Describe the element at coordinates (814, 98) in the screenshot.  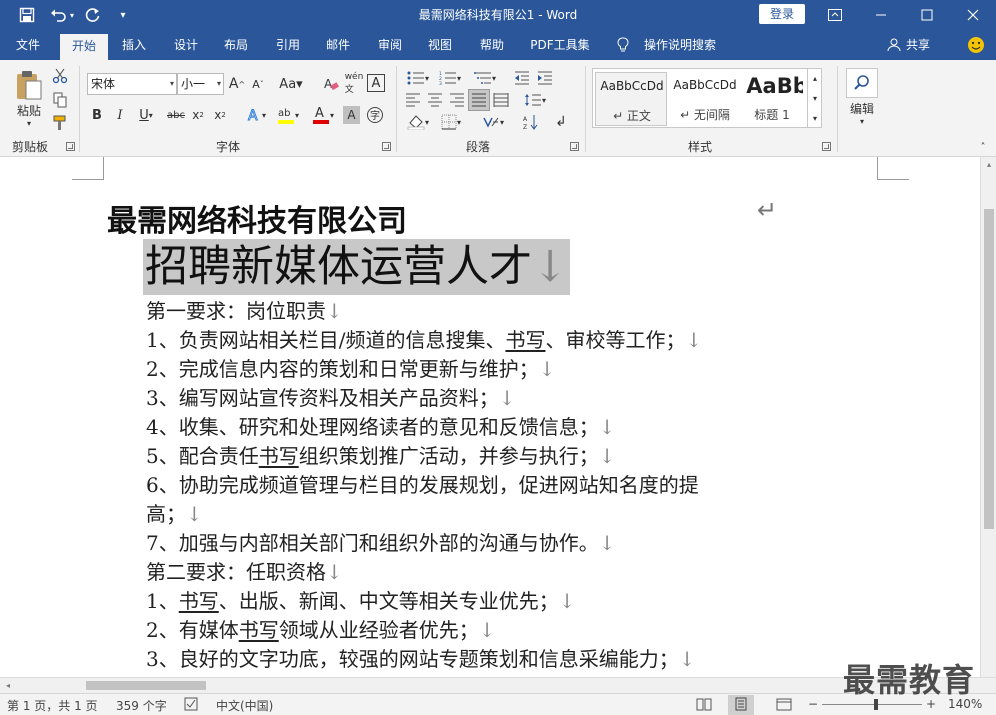
I see `styles-gallery-scroll: ▴ ▾ ▾` at that location.